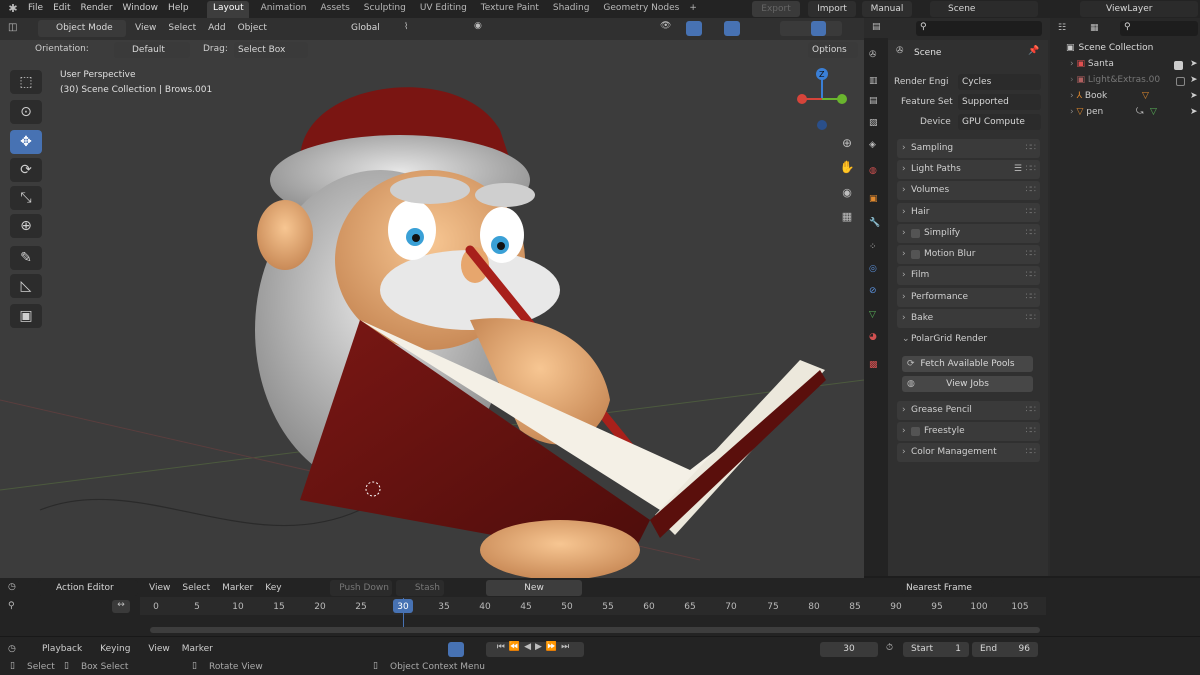 This screenshot has width=1200, height=675. Describe the element at coordinates (873, 337) in the screenshot. I see `material-tab-icon: ◕` at that location.